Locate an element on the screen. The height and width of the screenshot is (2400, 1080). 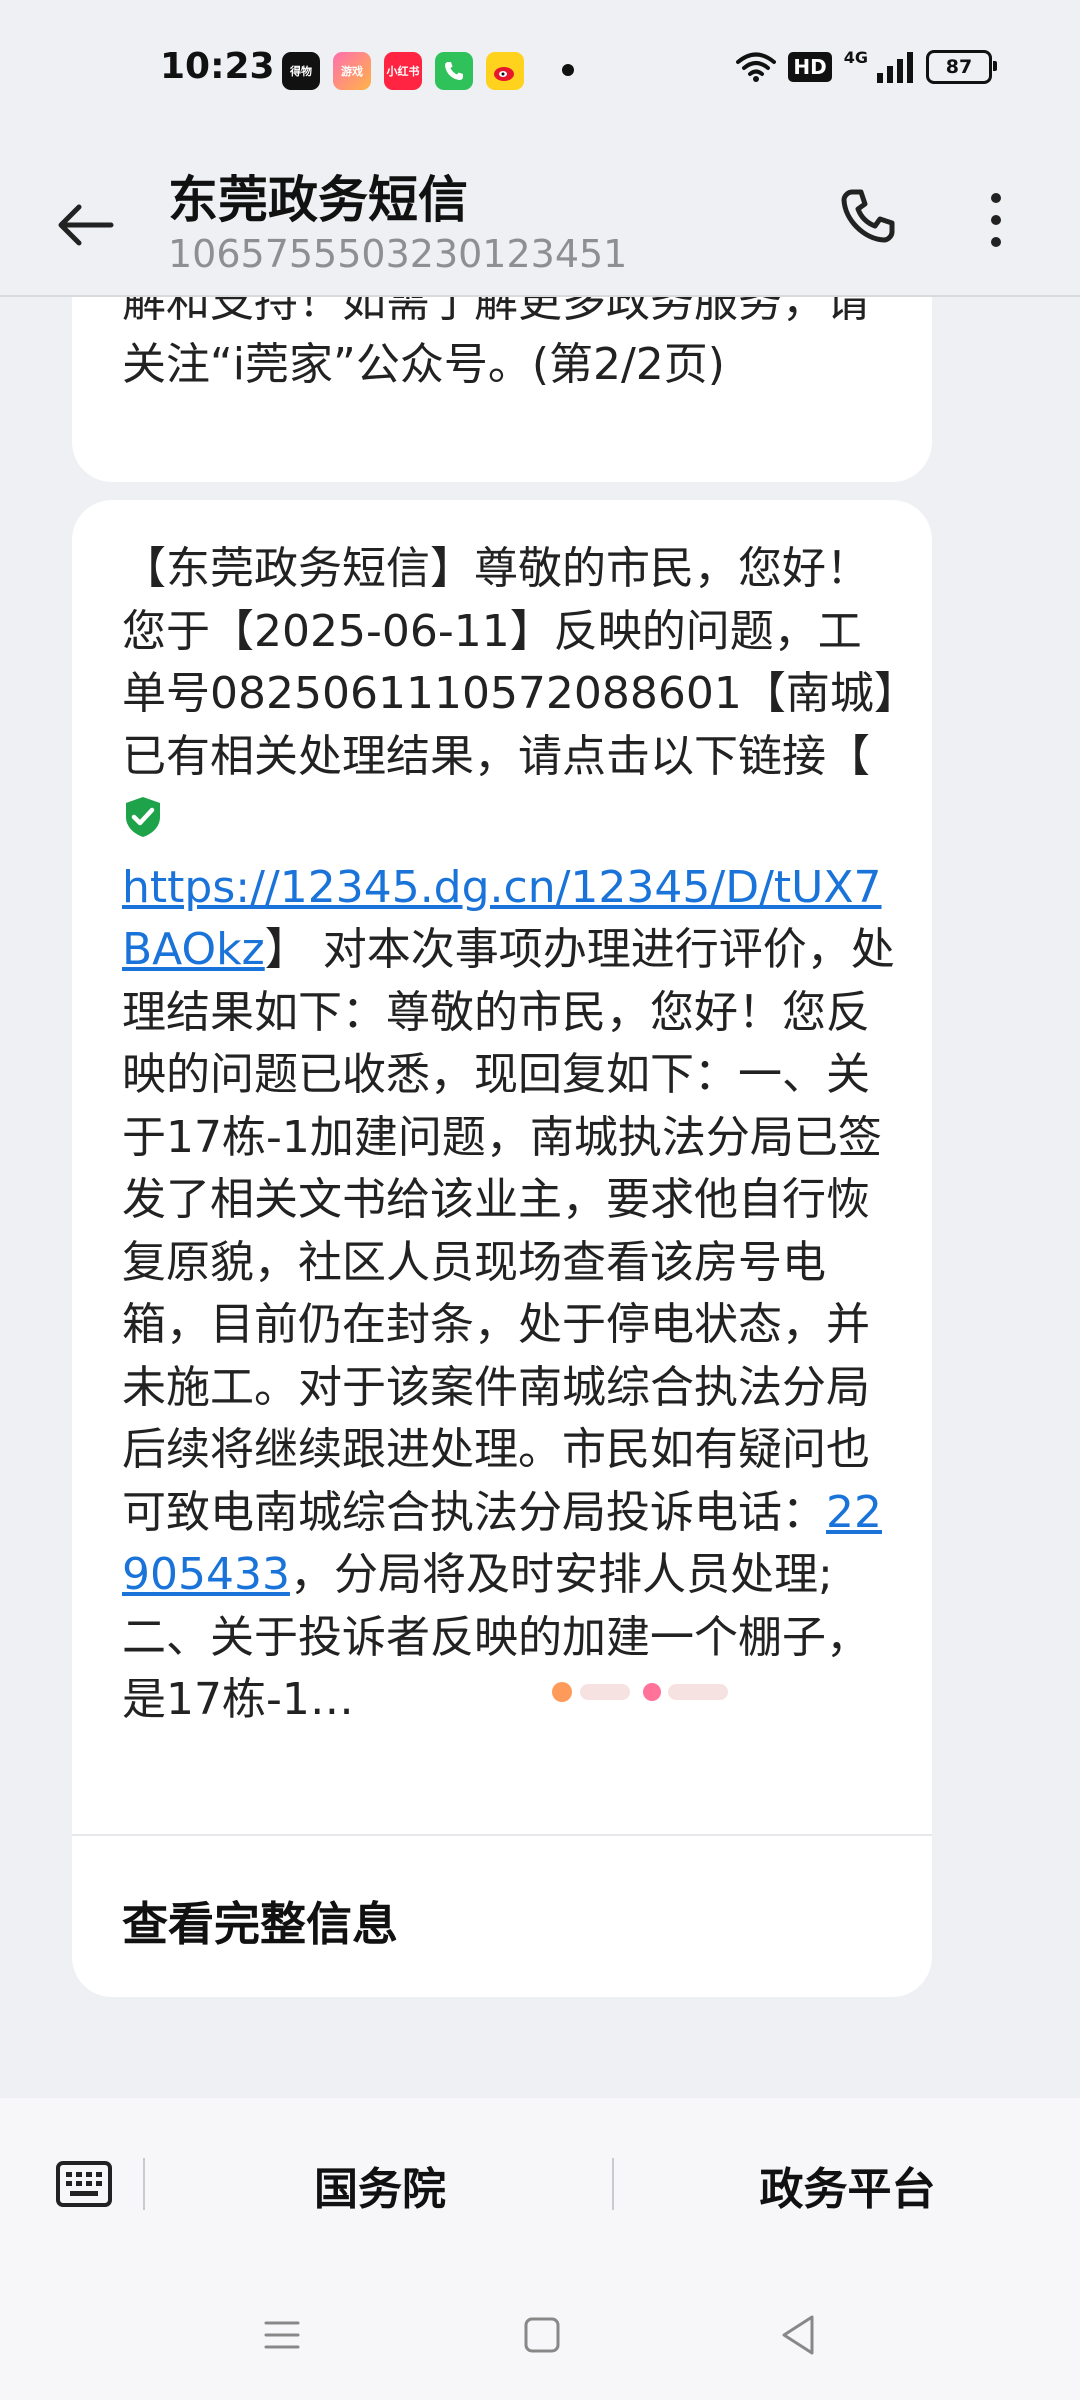
call-button is located at coordinates (868, 218).